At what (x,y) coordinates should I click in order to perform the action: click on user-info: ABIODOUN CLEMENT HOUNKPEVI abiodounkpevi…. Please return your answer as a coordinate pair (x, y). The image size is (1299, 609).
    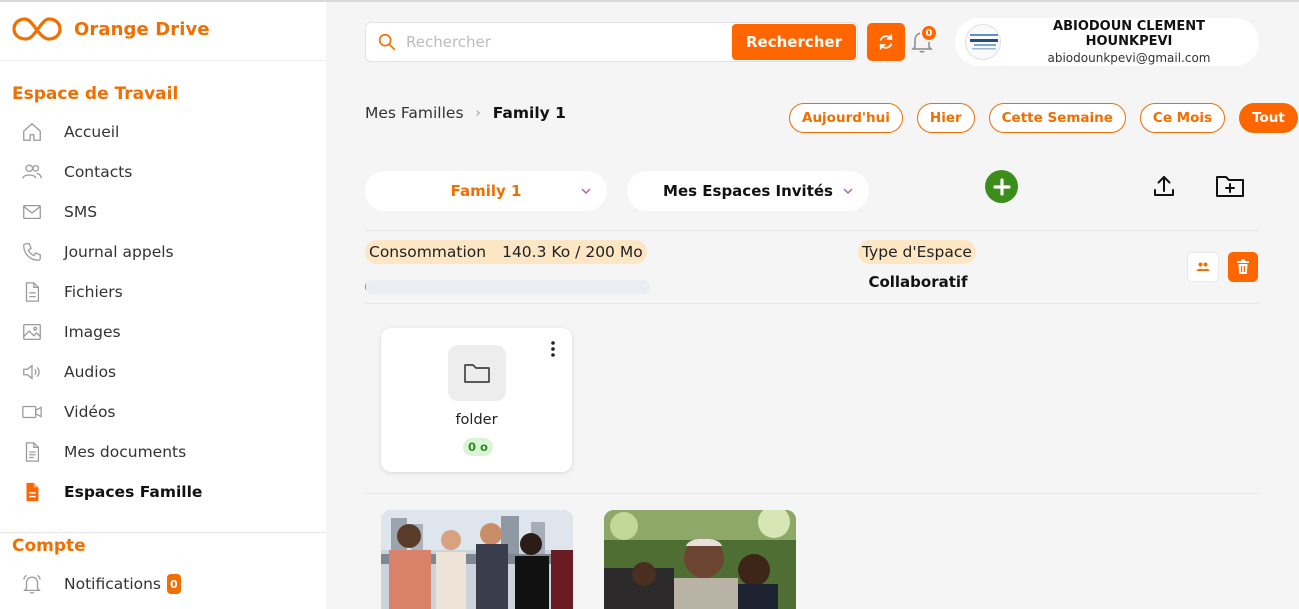
    Looking at the image, I should click on (1129, 42).